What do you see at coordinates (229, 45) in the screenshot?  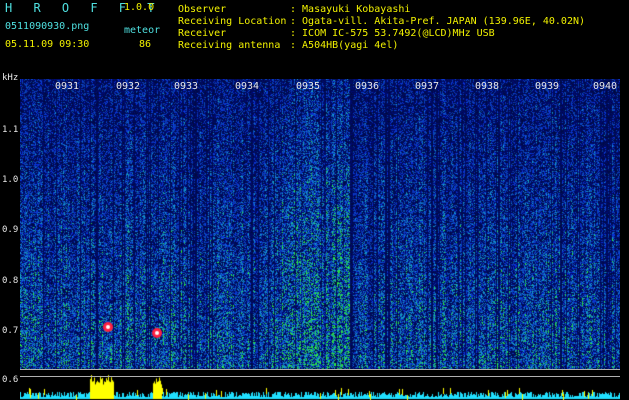 I see `antenna-label: Receiving antenna` at bounding box center [229, 45].